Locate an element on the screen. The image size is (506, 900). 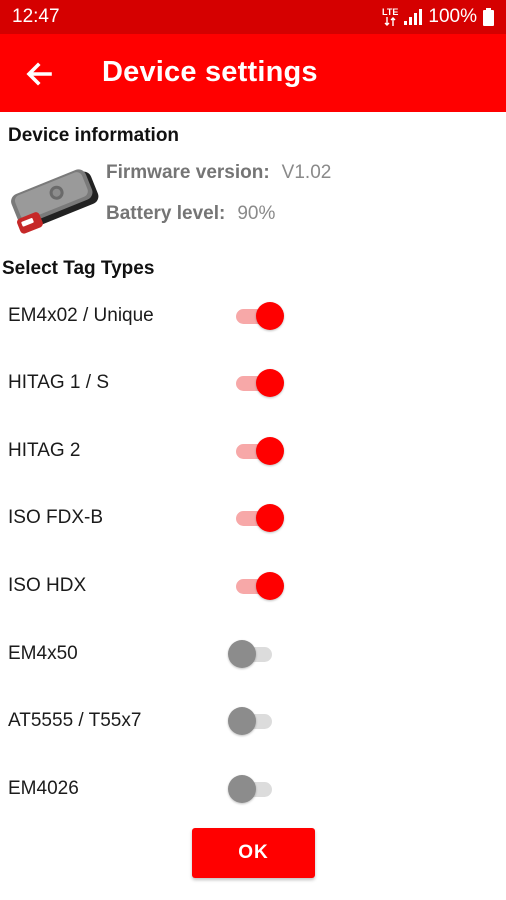
tag-type-label: AT5555 / T55x7 is located at coordinates (75, 720).